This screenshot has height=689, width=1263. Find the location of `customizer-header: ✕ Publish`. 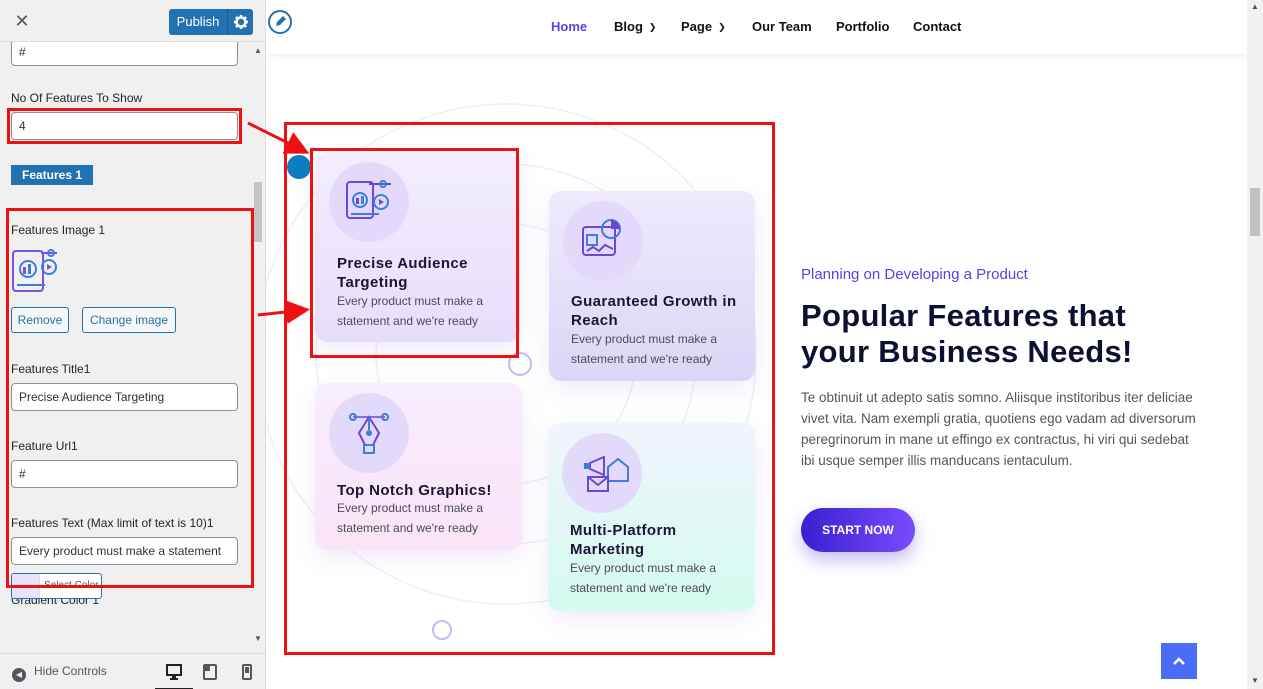

customizer-header: ✕ Publish is located at coordinates (132, 21).